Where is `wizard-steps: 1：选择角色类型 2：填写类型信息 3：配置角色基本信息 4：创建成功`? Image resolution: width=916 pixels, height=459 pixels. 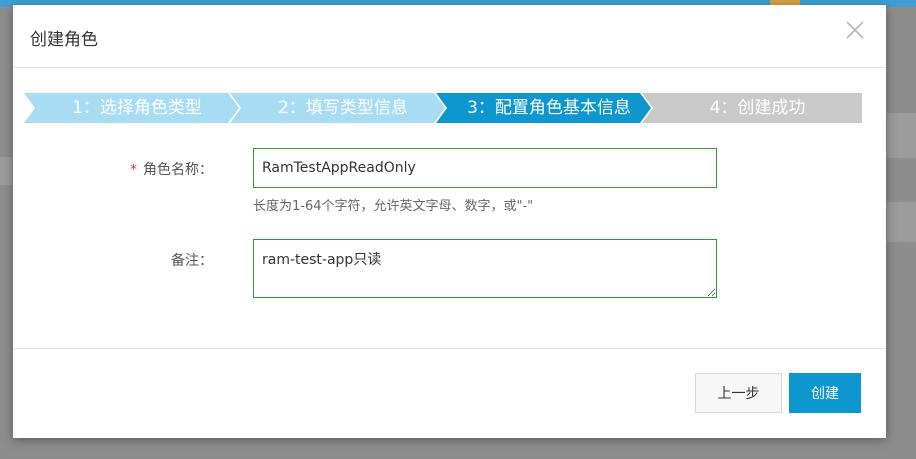 wizard-steps: 1：选择角色类型 2：填写类型信息 3：配置角色基本信息 4：创建成功 is located at coordinates (443, 108).